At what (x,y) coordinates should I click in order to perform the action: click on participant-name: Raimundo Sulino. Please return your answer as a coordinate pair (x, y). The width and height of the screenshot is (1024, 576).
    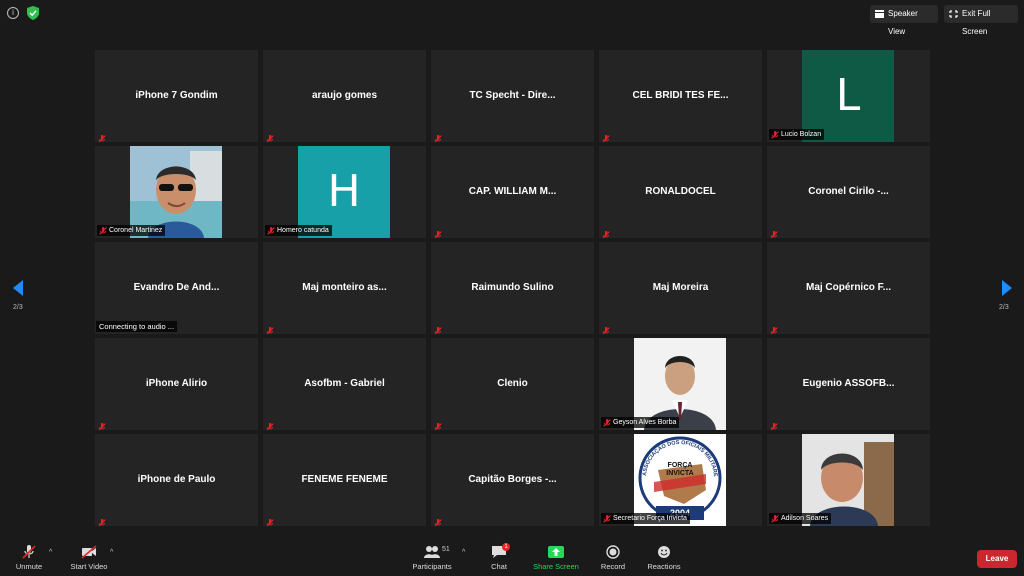
    Looking at the image, I should click on (512, 287).